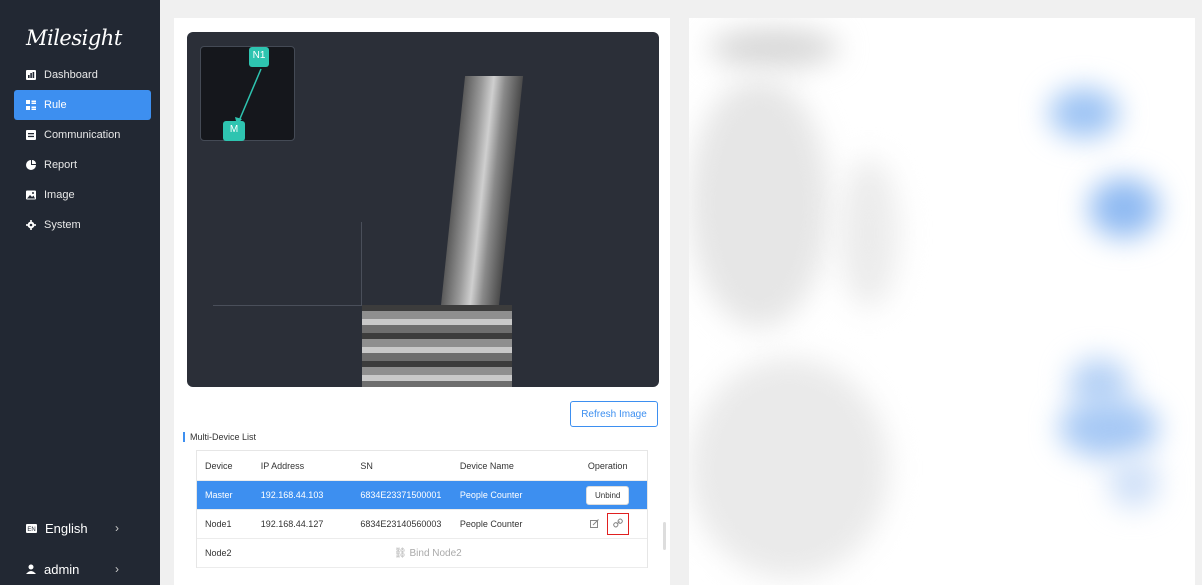  What do you see at coordinates (401, 495) in the screenshot?
I see `sn-cell: 6834E23371500001` at bounding box center [401, 495].